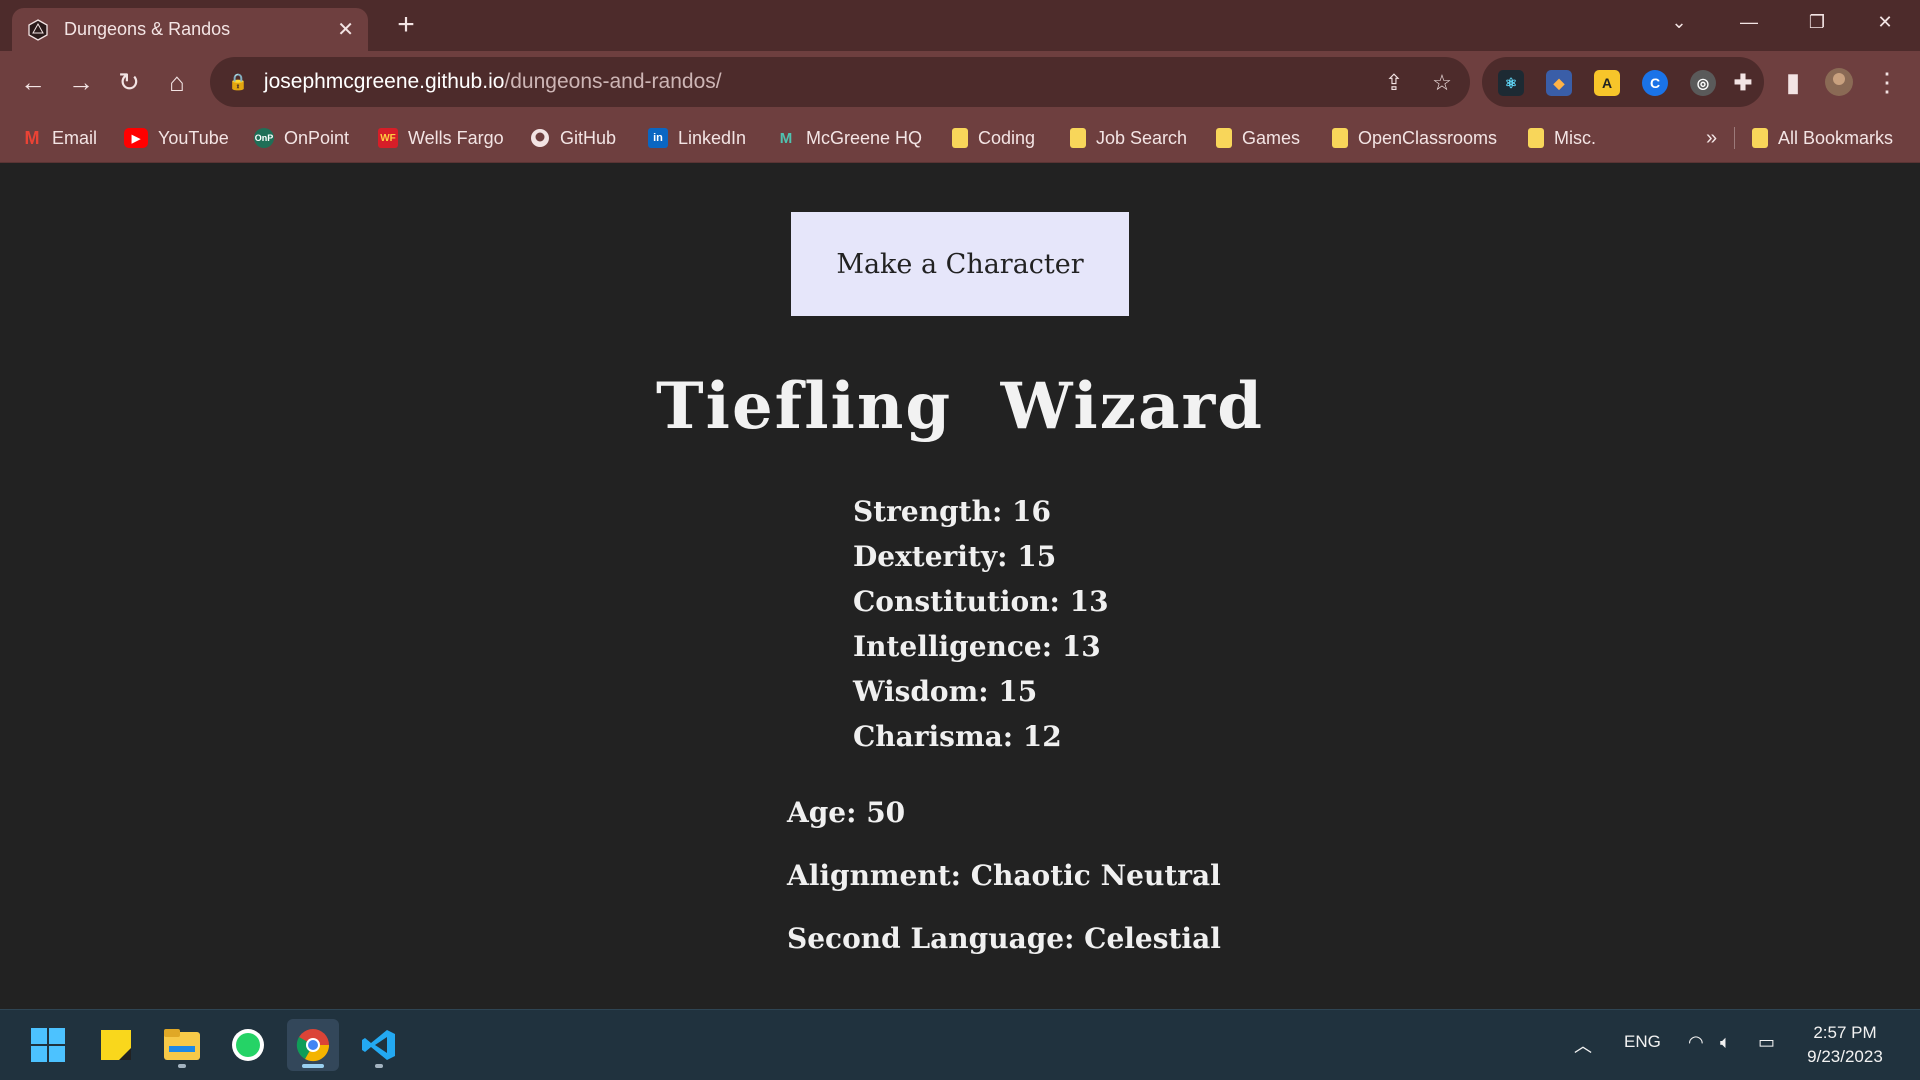  I want to click on linkedin-icon: in, so click(658, 138).